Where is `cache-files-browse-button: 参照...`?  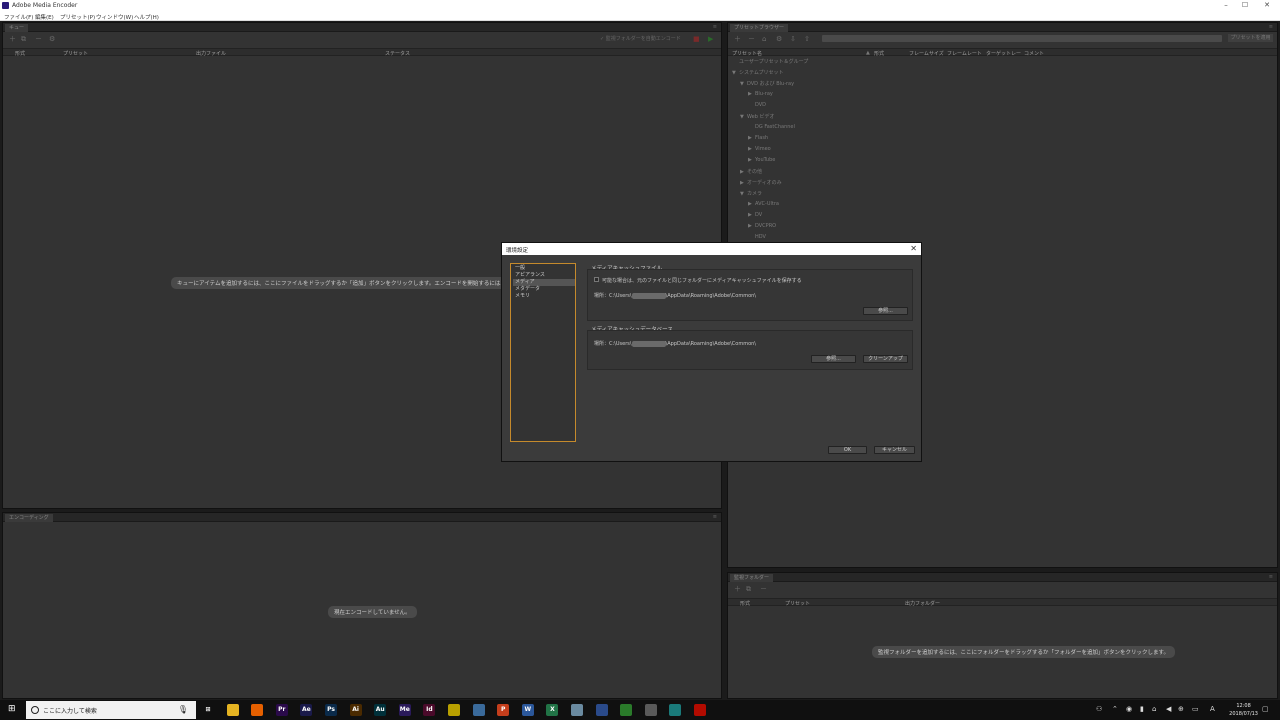 cache-files-browse-button: 参照... is located at coordinates (885, 311).